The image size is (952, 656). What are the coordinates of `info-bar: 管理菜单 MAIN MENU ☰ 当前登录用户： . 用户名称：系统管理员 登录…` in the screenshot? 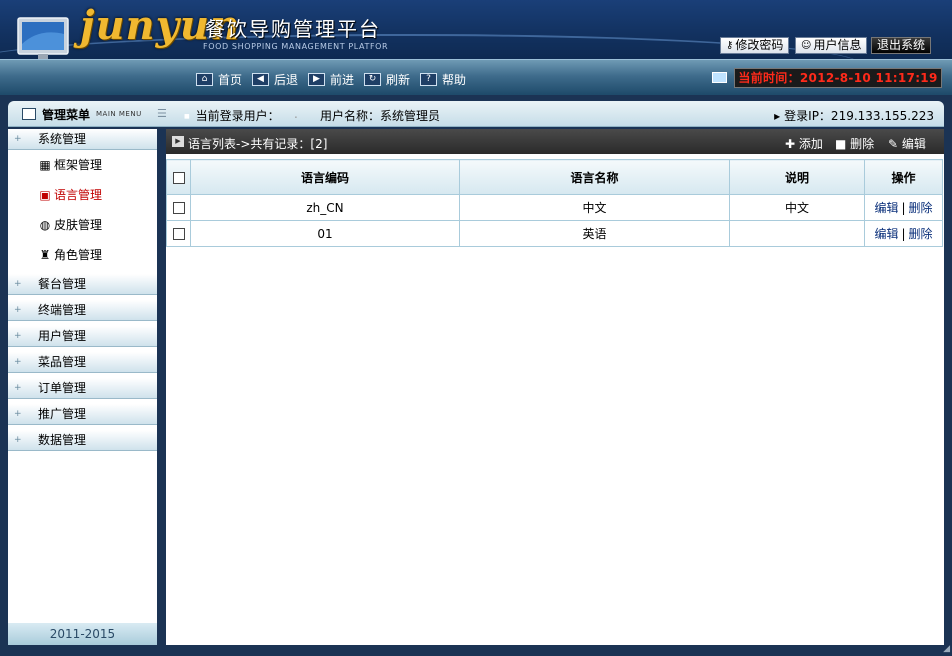 It's located at (476, 114).